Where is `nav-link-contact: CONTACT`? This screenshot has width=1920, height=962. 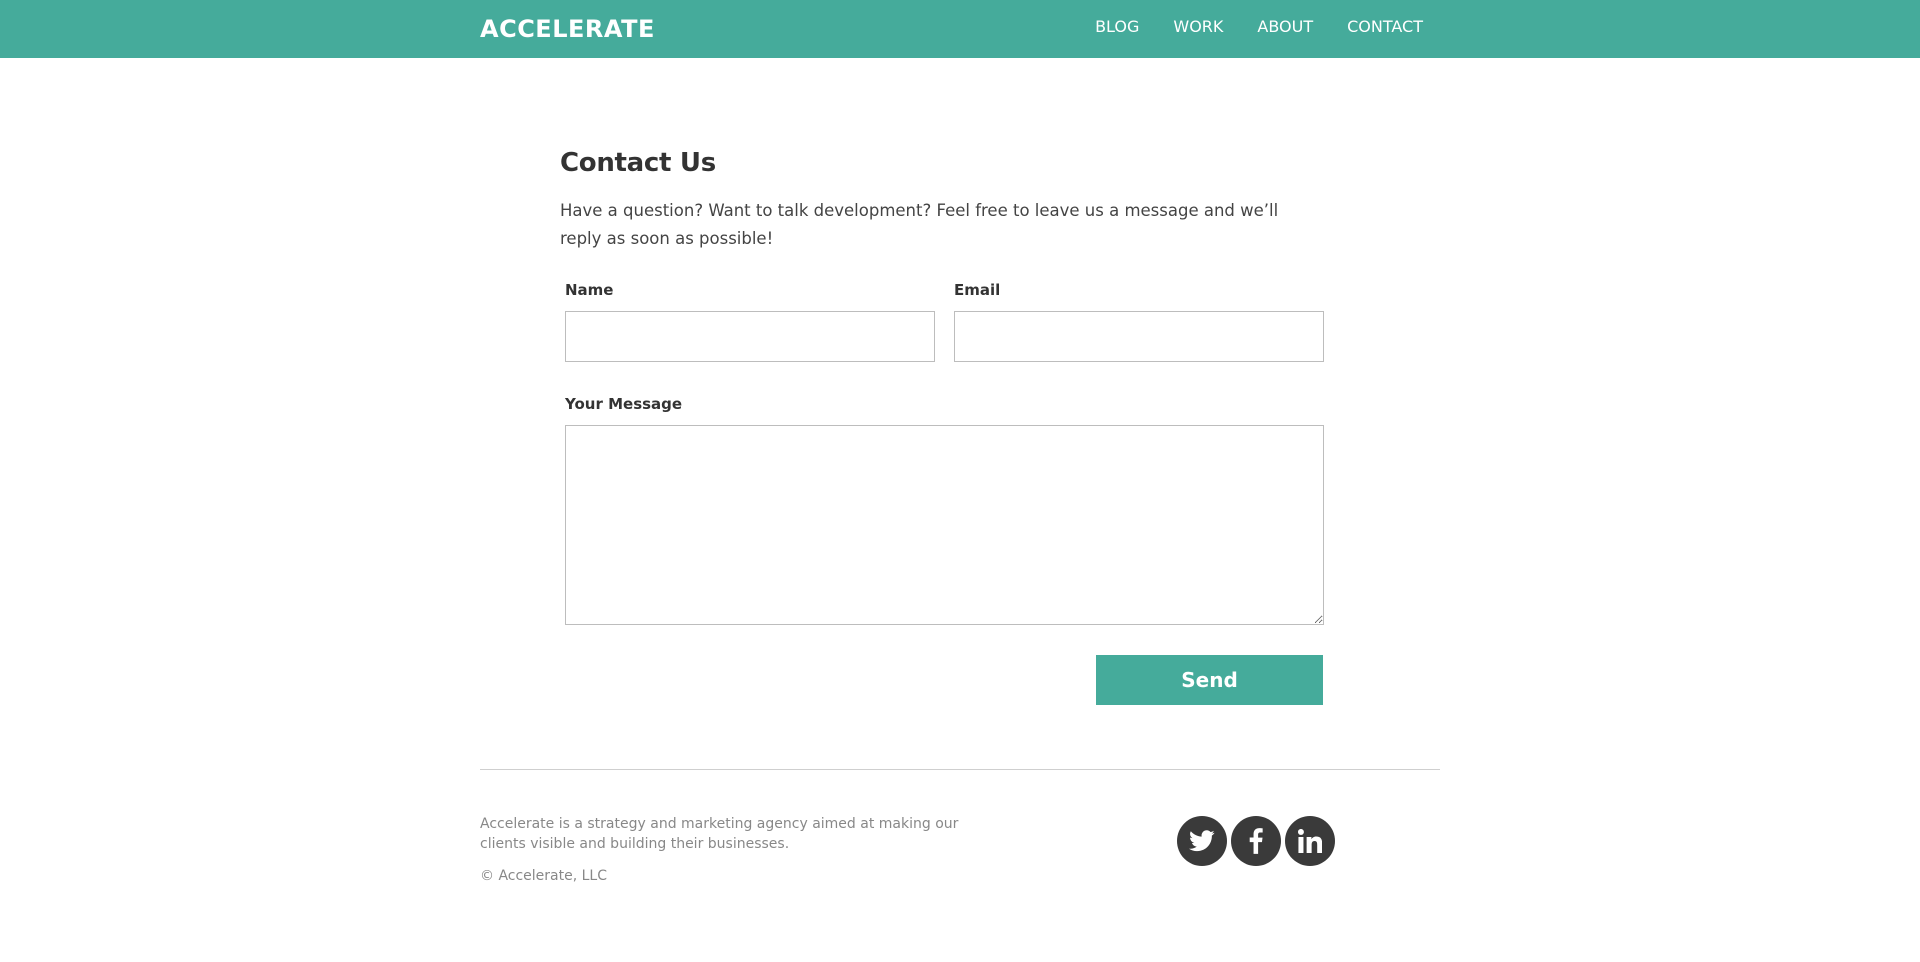
nav-link-contact: CONTACT is located at coordinates (1385, 26).